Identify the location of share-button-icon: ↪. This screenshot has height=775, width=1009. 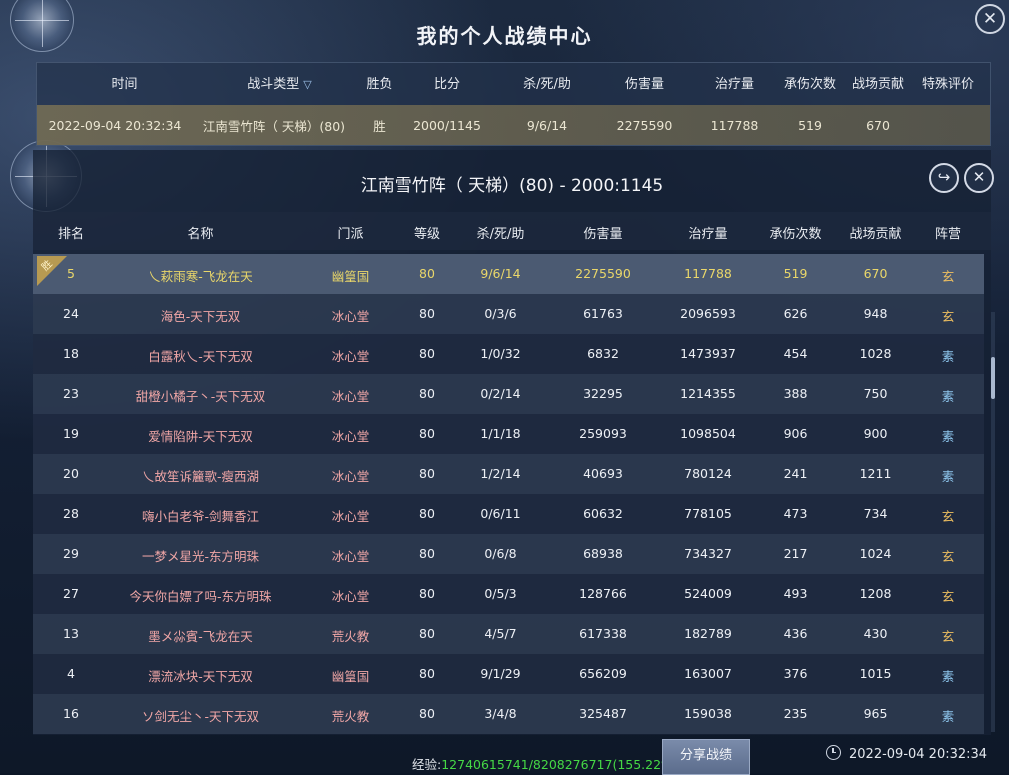
(944, 178).